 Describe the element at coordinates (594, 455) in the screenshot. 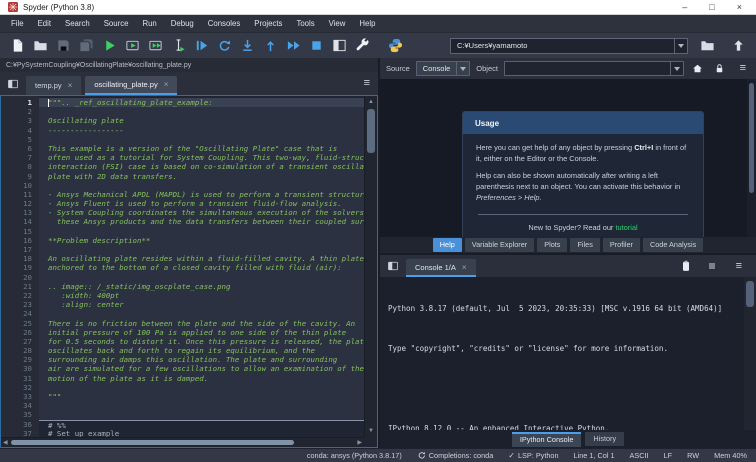

I see `cursor-position-status: Line 1, Col 1` at that location.